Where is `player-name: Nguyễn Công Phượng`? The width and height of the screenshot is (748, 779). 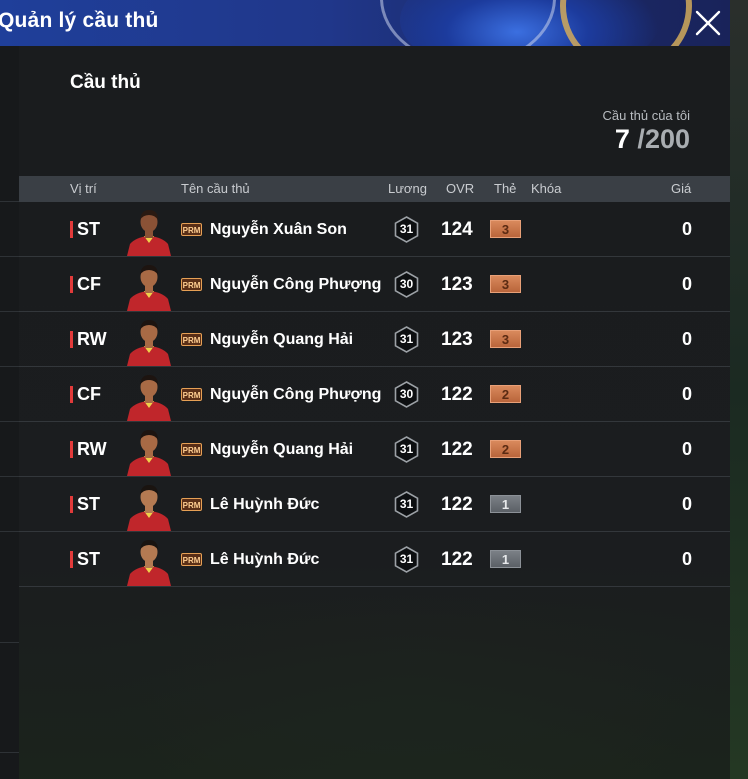 player-name: Nguyễn Công Phượng is located at coordinates (296, 284).